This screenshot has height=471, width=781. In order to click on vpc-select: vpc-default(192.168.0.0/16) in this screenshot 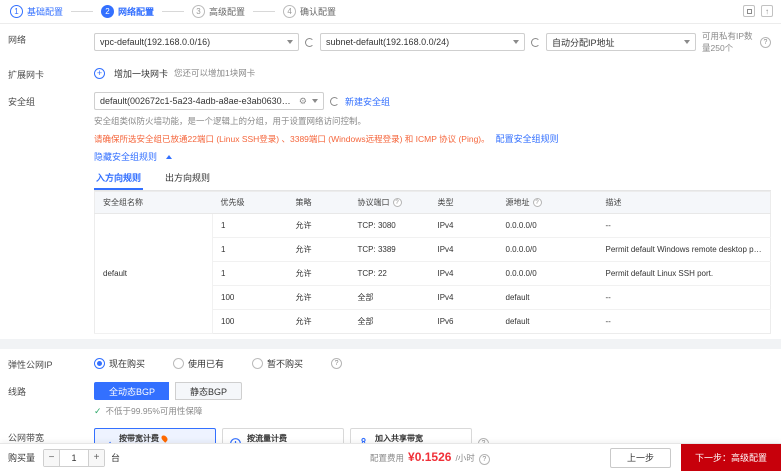, I will do `click(196, 42)`.